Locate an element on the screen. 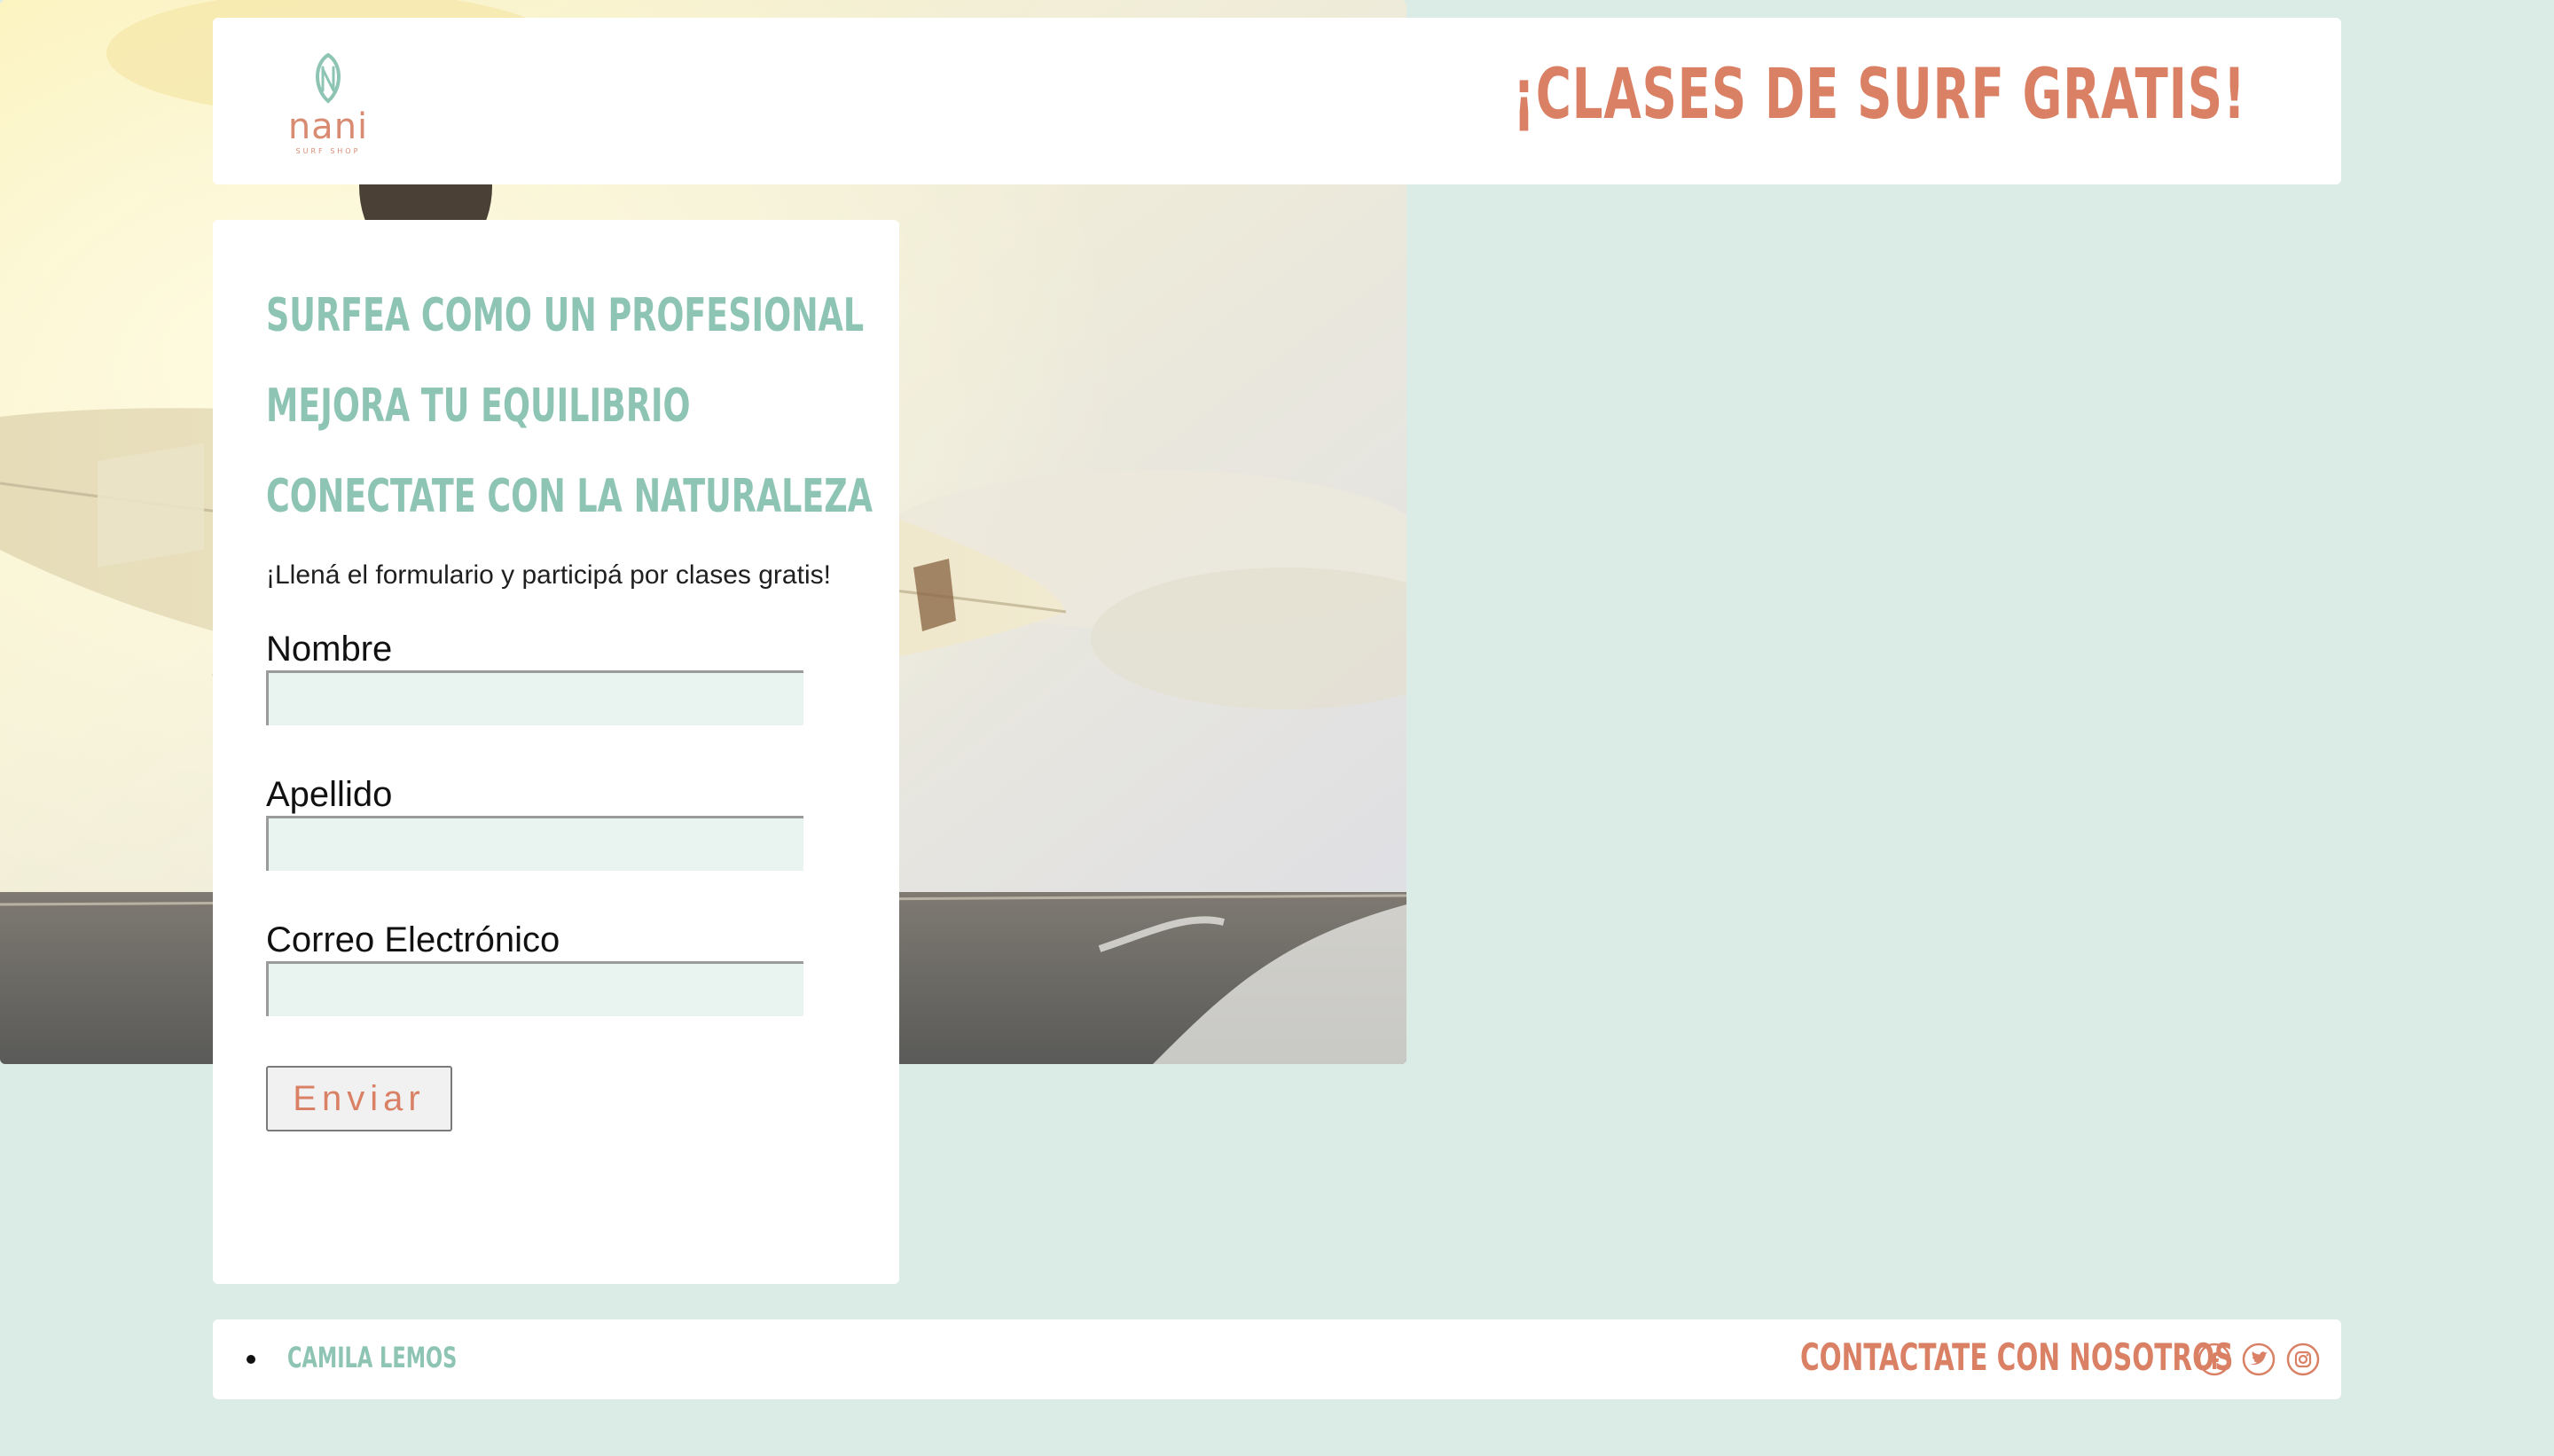  first-name-label: Nombre is located at coordinates (329, 649).